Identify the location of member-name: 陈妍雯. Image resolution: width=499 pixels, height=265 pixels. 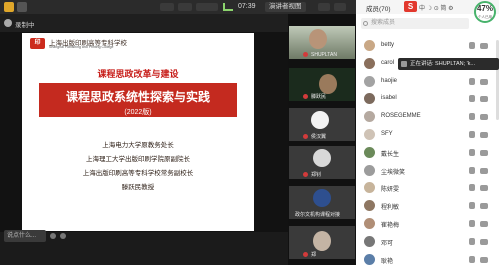
(390, 190).